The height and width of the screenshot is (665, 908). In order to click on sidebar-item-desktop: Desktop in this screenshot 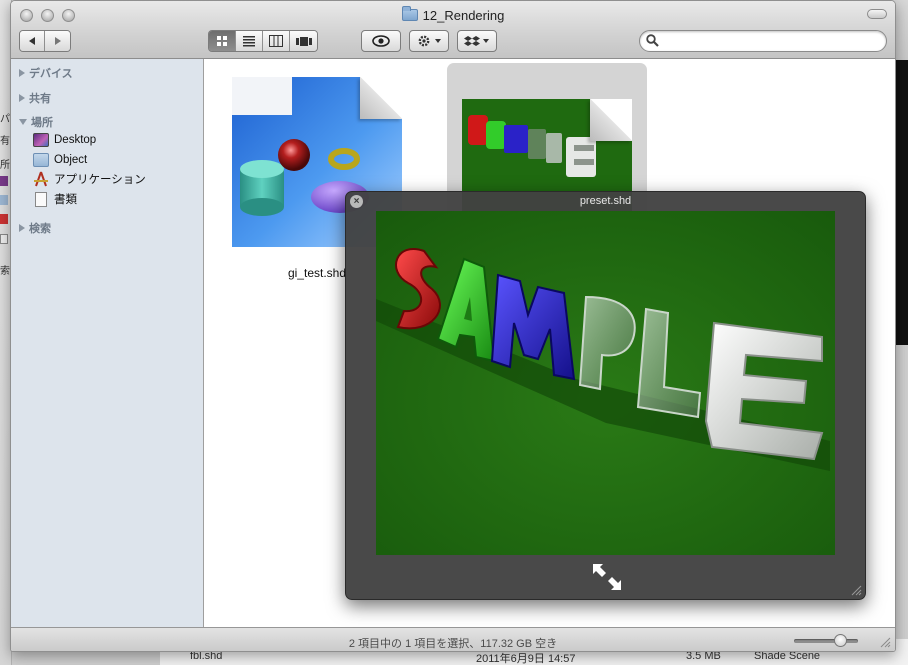, I will do `click(64, 140)`.